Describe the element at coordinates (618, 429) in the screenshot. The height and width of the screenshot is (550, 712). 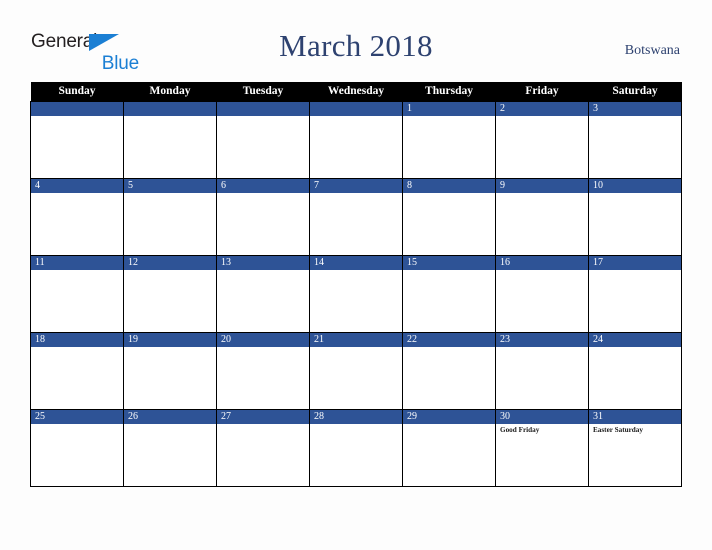
I see `holiday-label: Easter Saturday` at that location.